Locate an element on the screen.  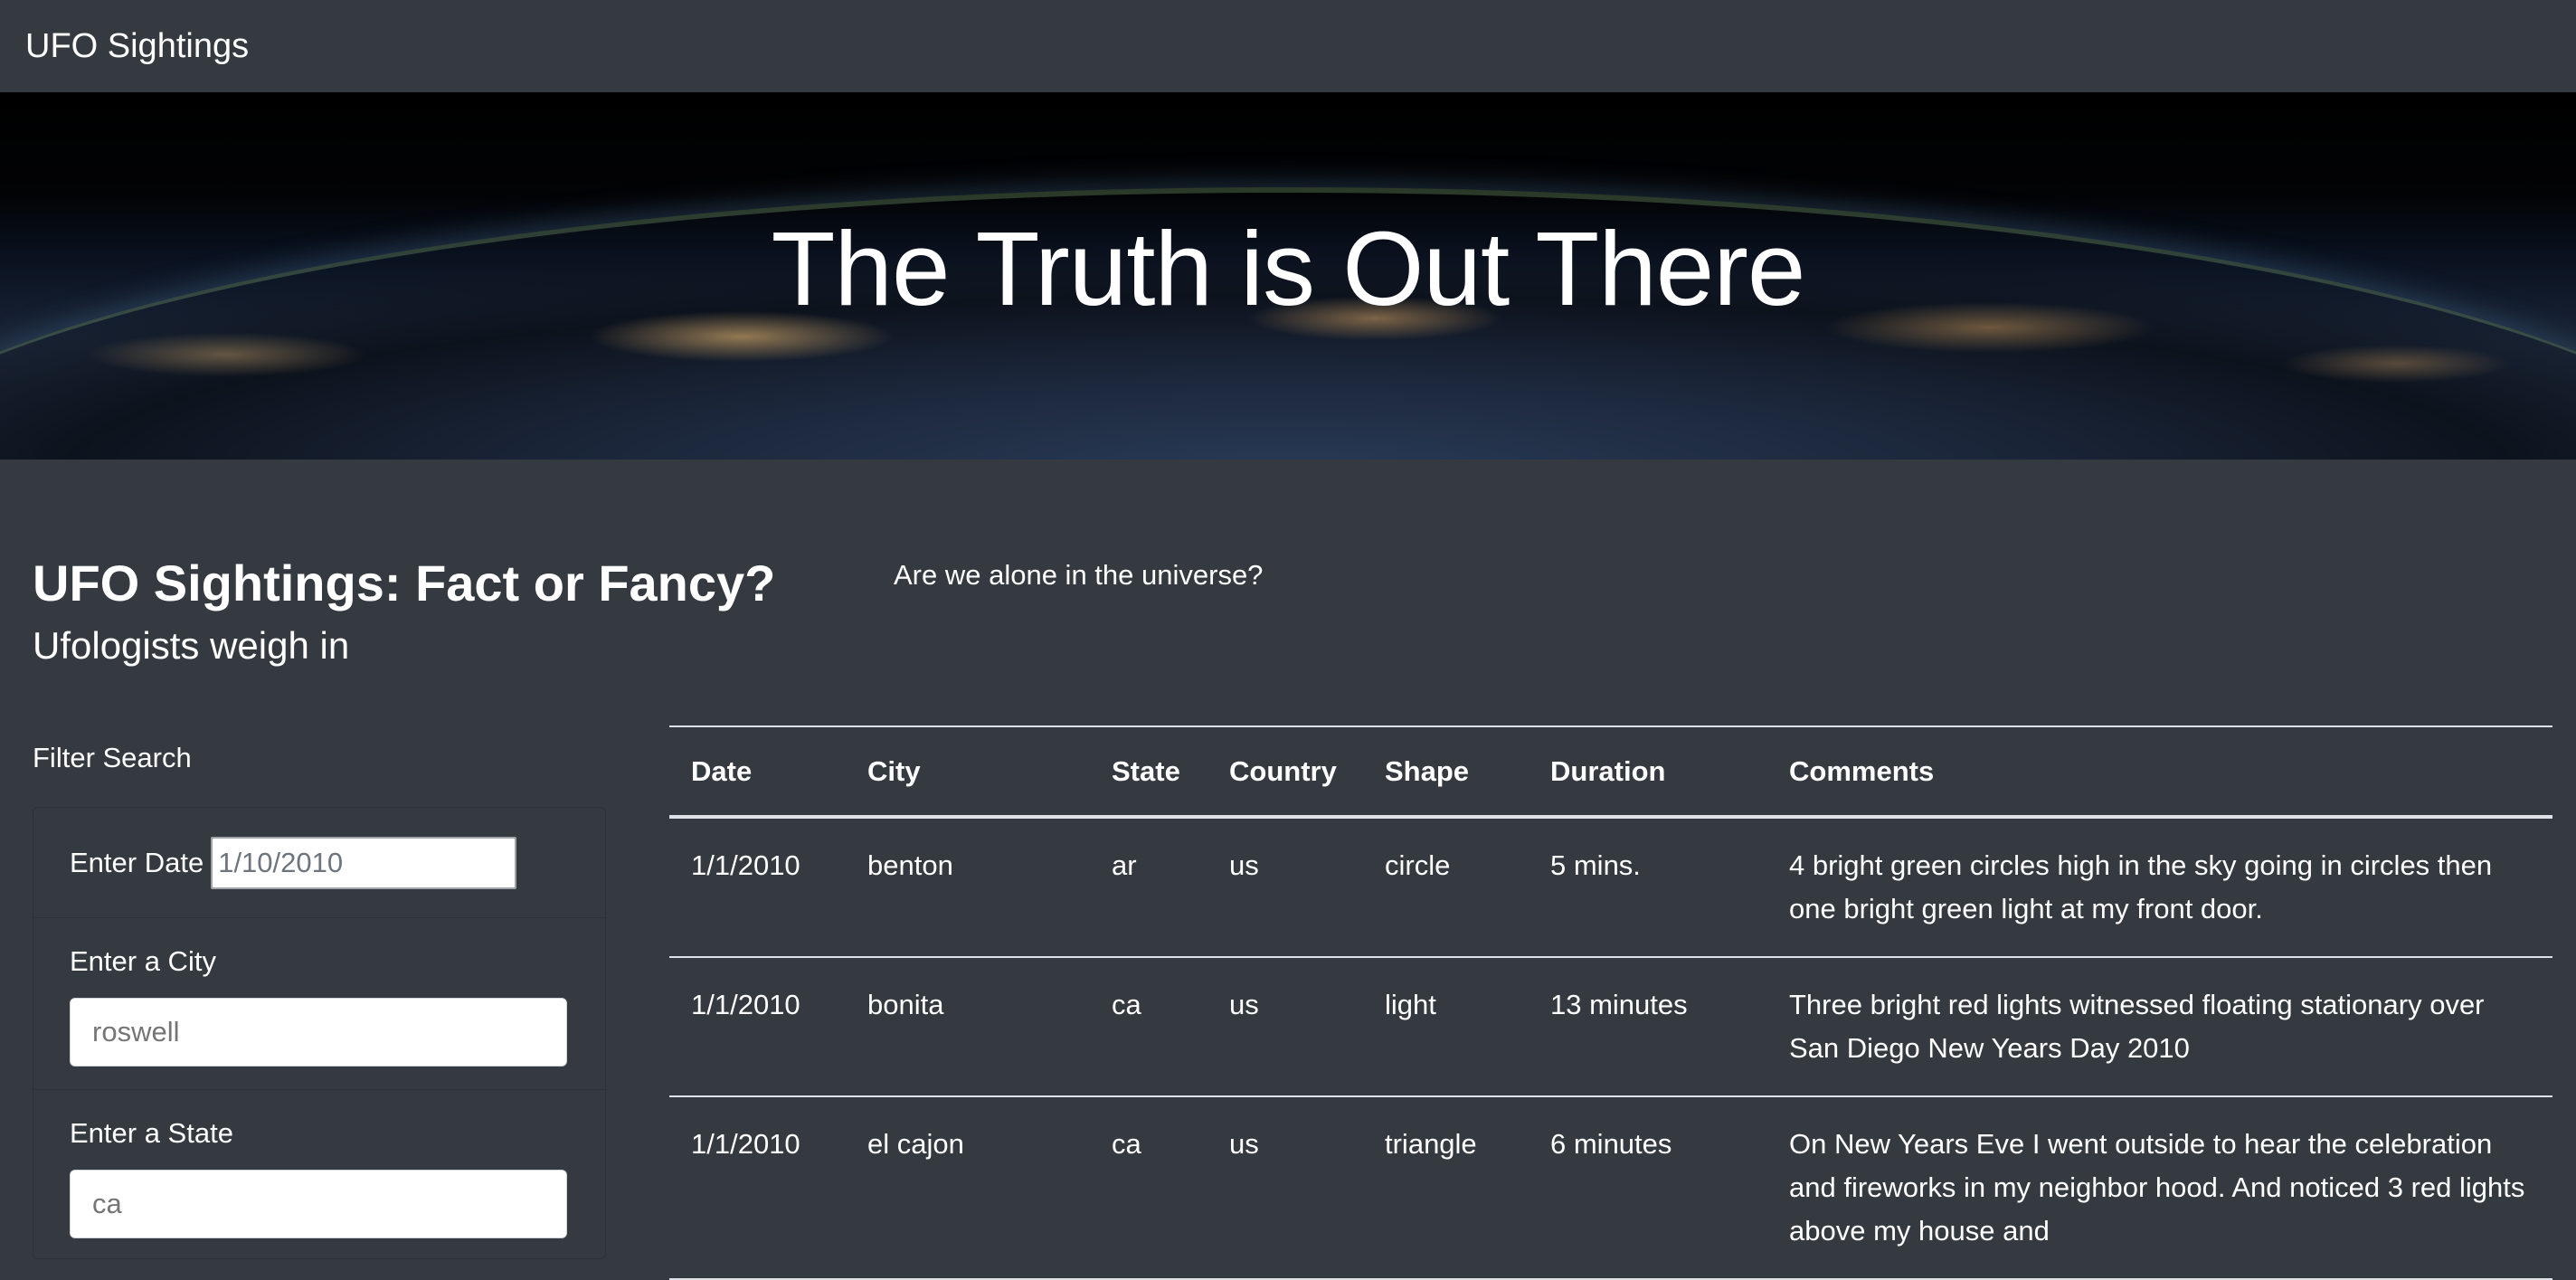
column-header-comments: Comments is located at coordinates (2159, 772).